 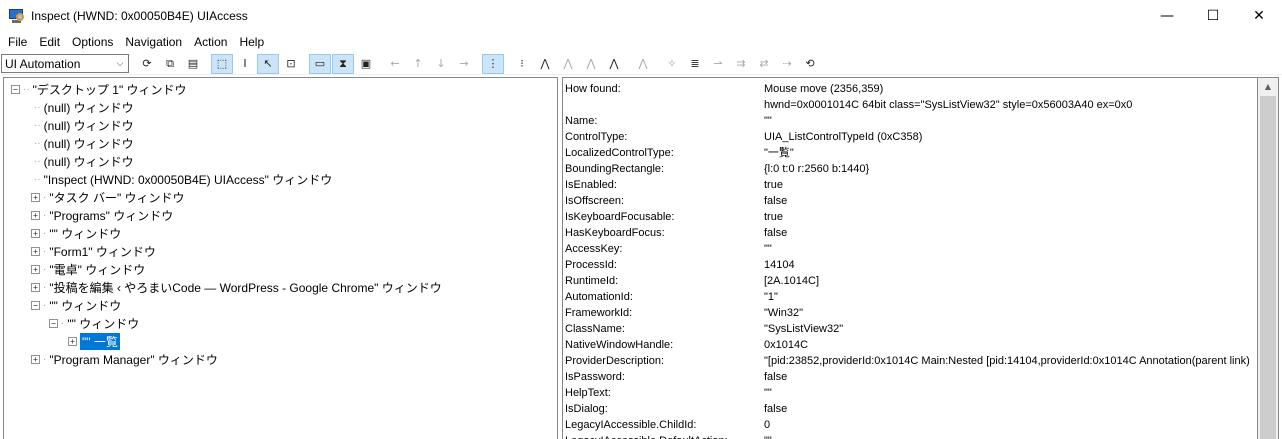 I want to click on watch-focus-icon: ⬚, so click(x=222, y=63).